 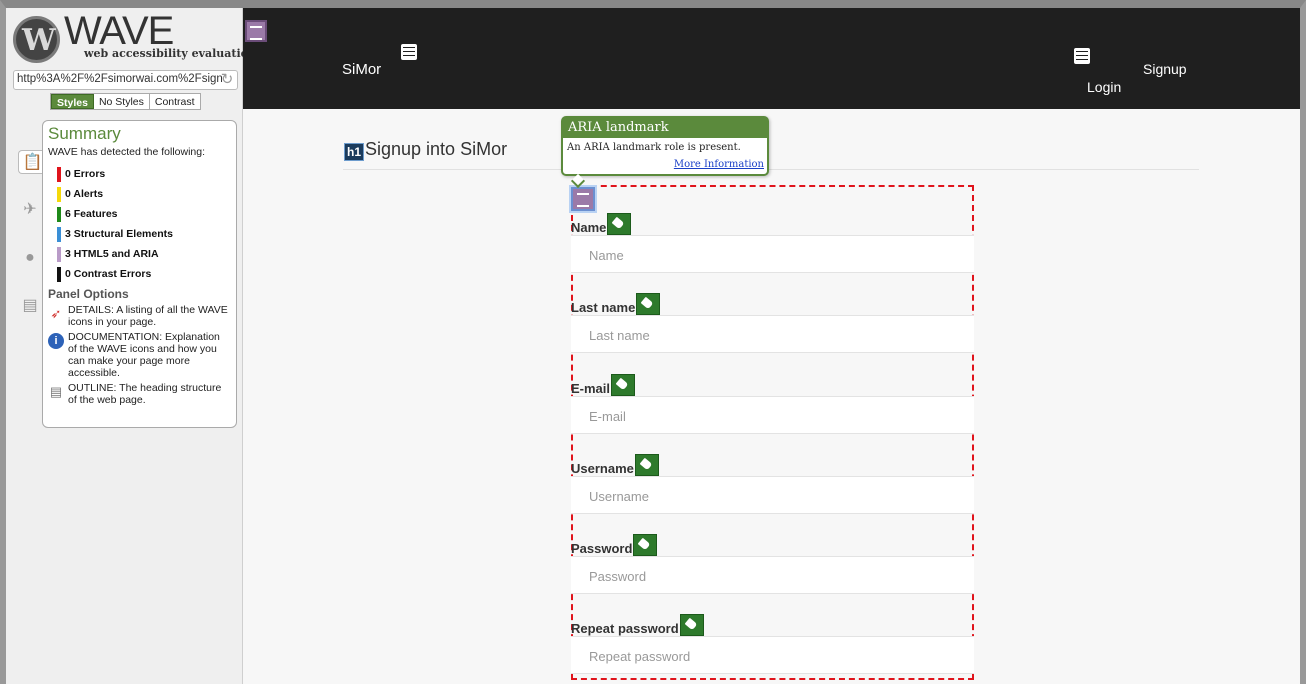 I want to click on style-tabs: Styles No Styles Contrast, so click(x=125, y=101).